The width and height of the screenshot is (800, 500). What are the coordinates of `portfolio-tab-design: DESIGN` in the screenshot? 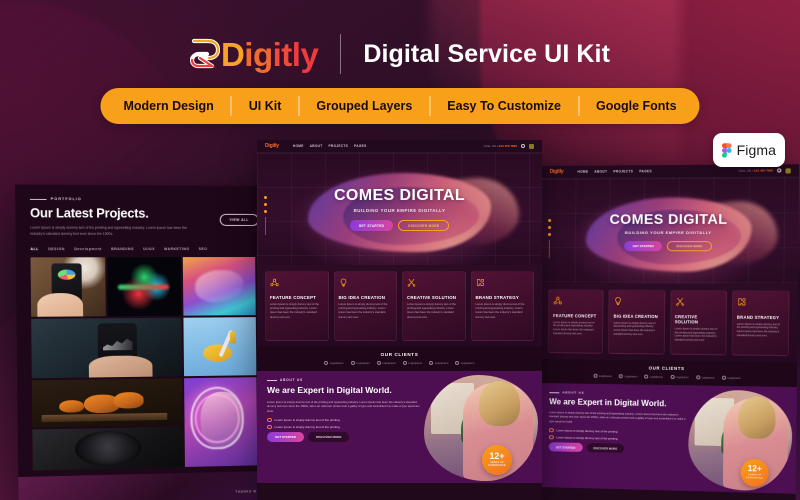 It's located at (56, 249).